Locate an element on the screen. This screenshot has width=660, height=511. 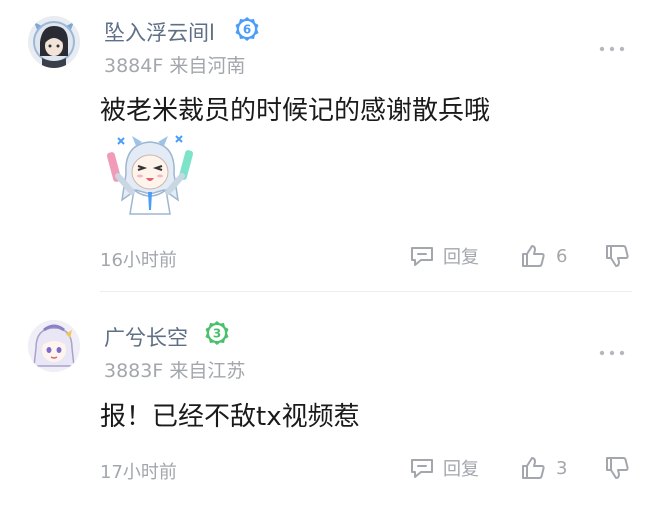
level-badge: 3 is located at coordinates (217, 333).